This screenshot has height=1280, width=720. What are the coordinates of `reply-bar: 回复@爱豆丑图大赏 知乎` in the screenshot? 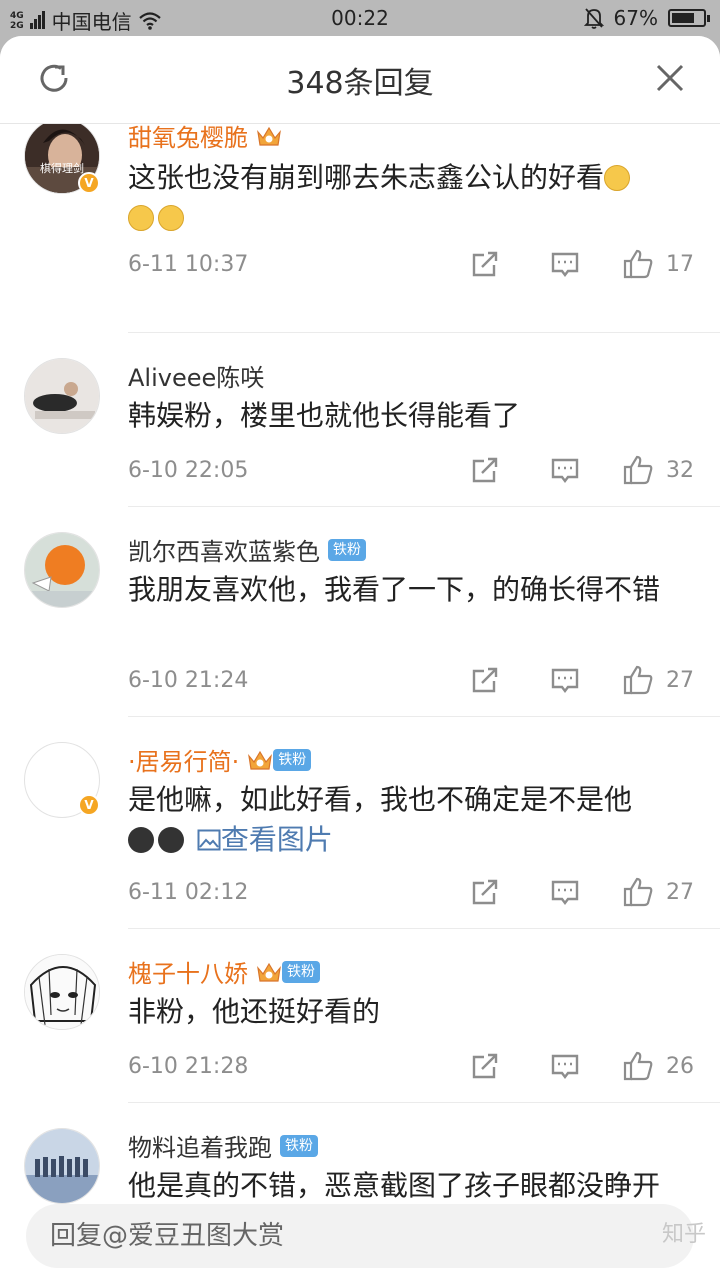 It's located at (360, 1242).